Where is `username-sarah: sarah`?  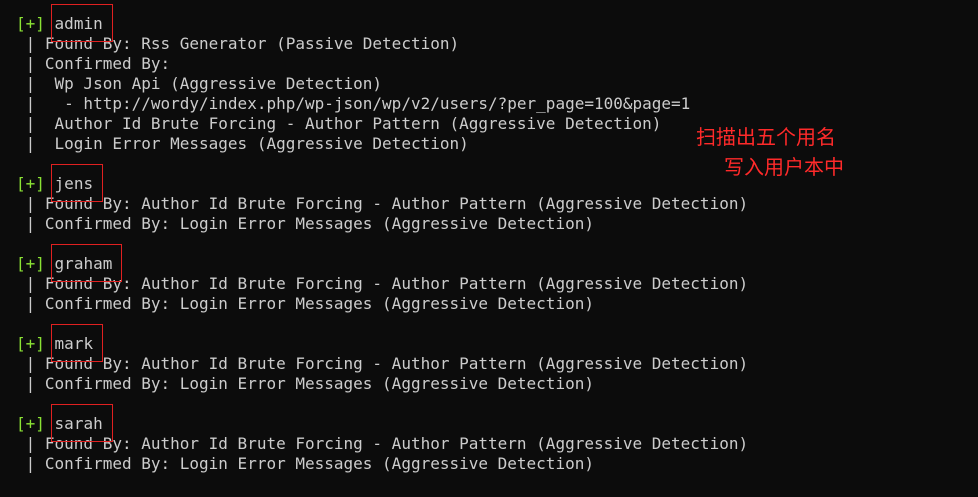
username-sarah: sarah is located at coordinates (81, 423).